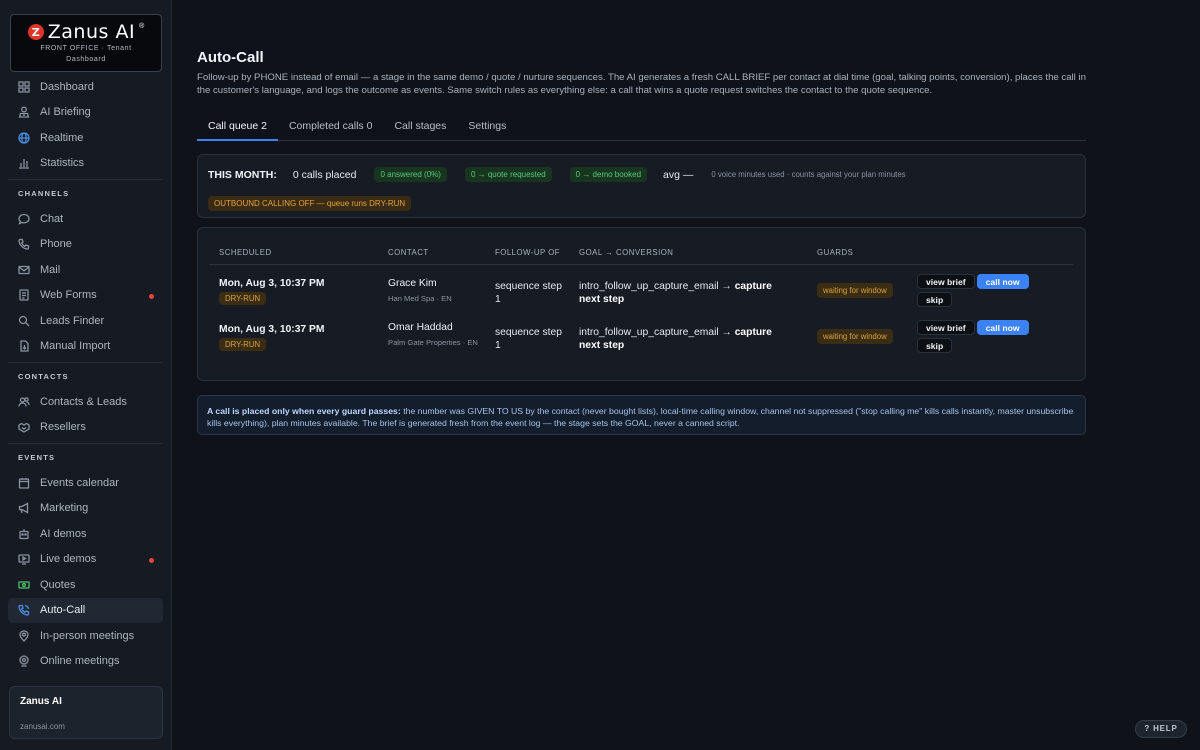 This screenshot has height=750, width=1200. What do you see at coordinates (24, 295) in the screenshot?
I see `form-icon` at bounding box center [24, 295].